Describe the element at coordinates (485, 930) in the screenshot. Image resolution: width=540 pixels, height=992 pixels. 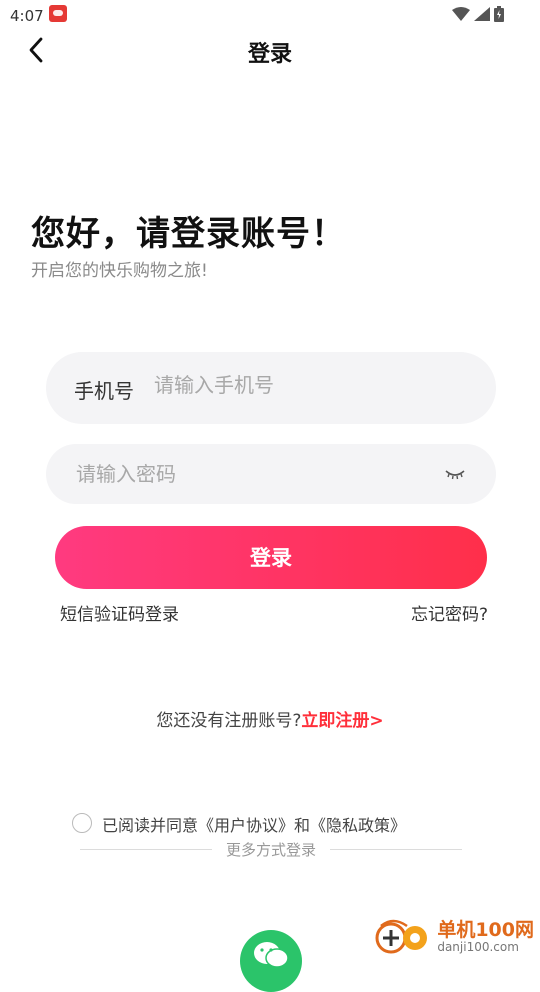
I see `watermark-name: 单机100网` at that location.